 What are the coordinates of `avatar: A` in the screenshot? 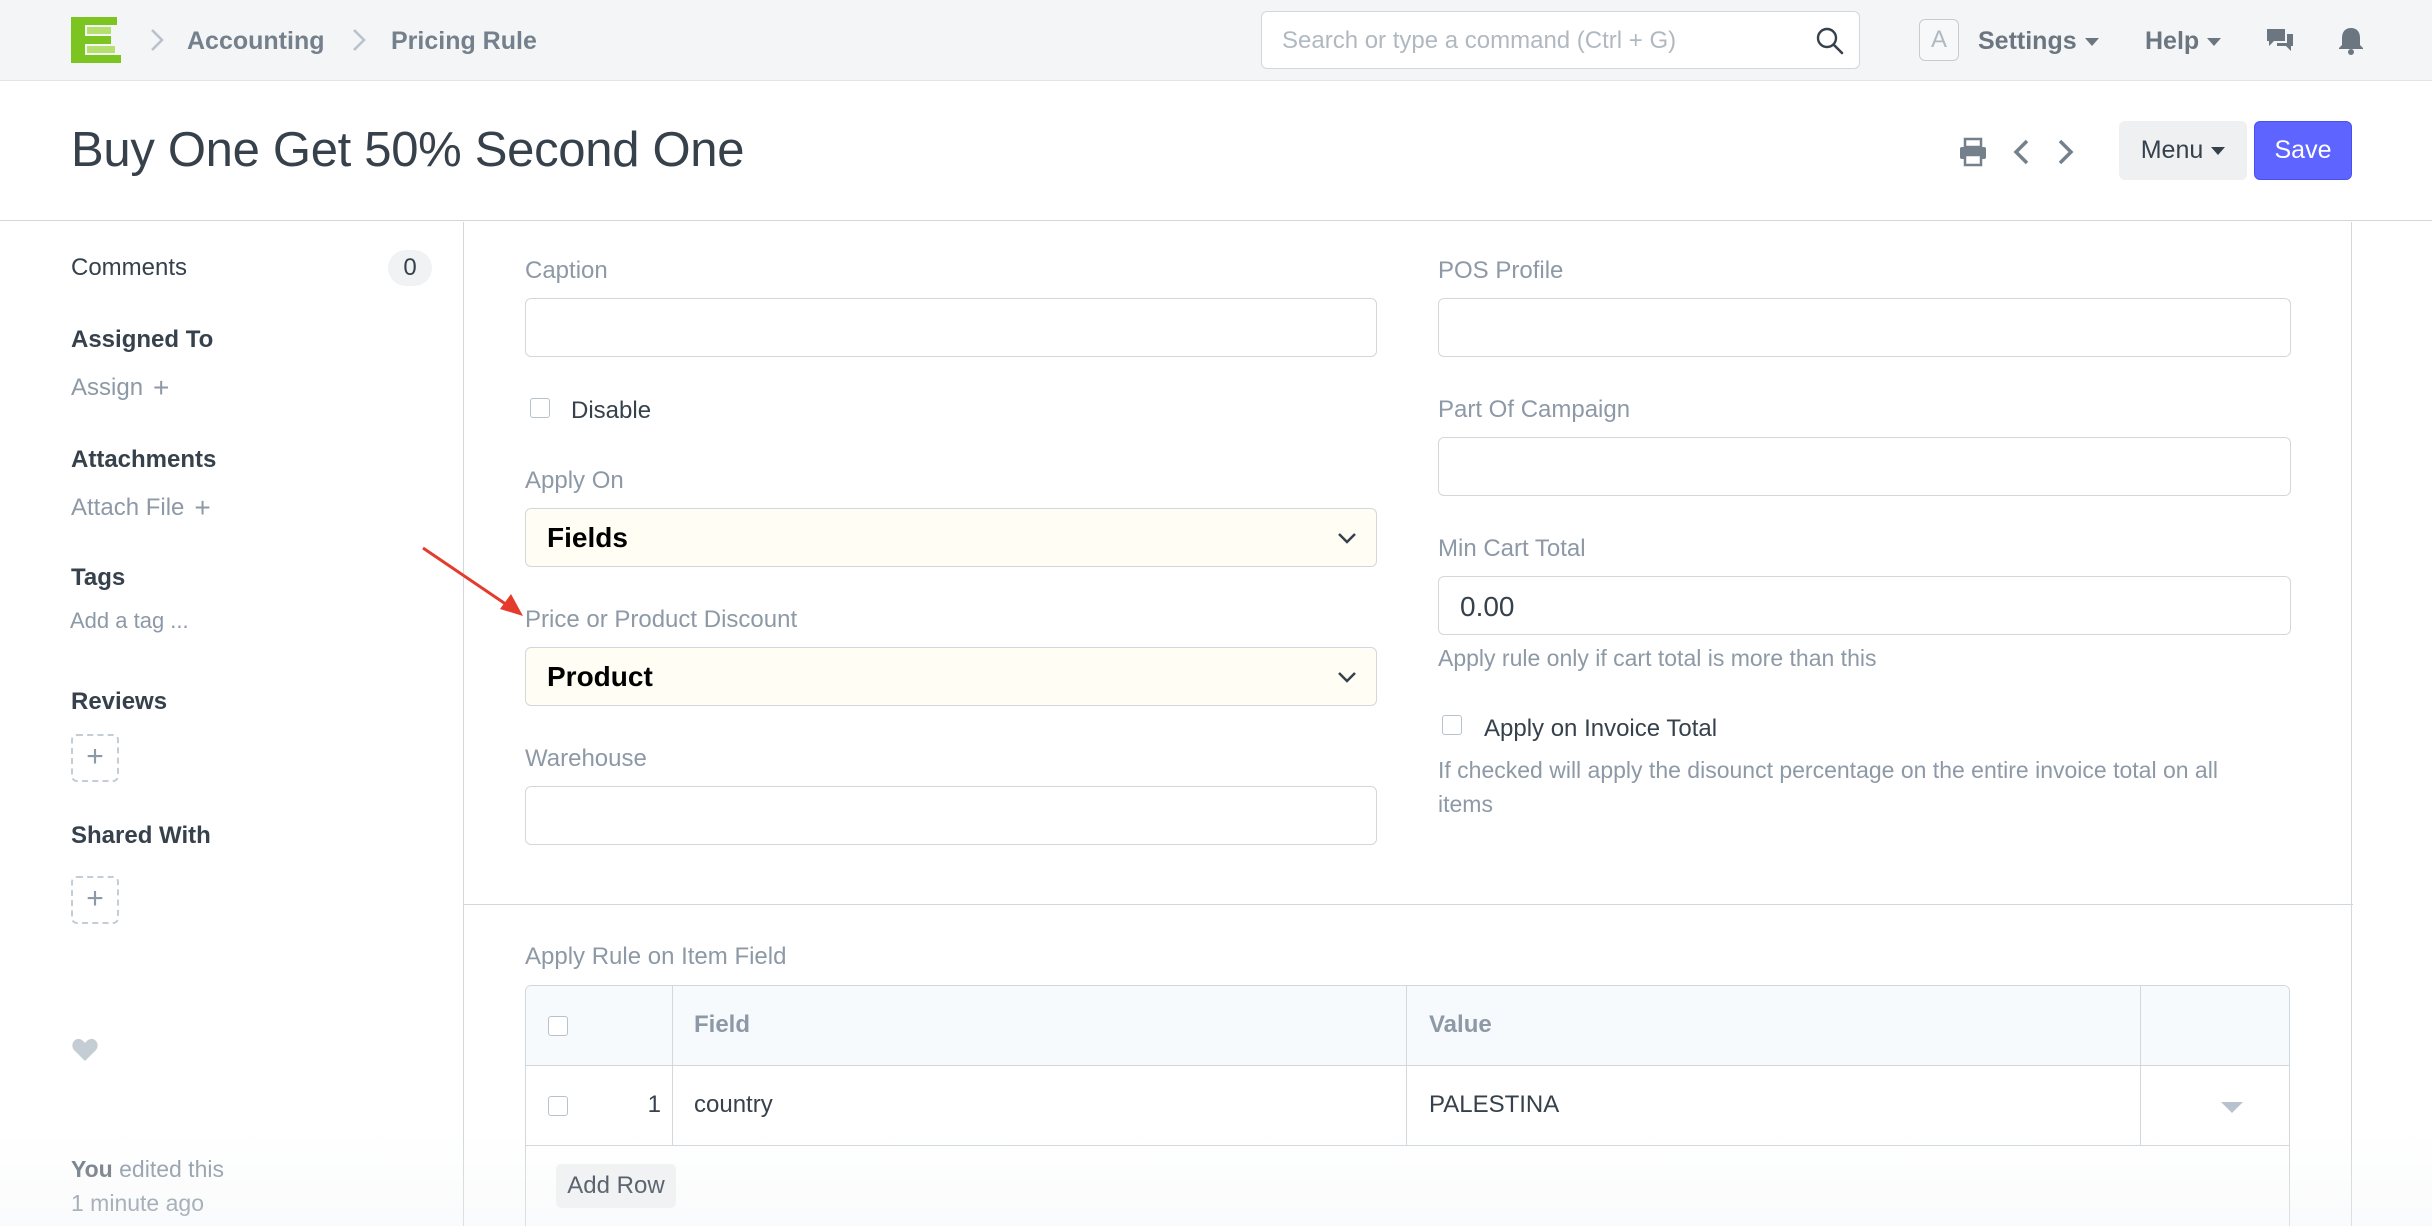 It's located at (1939, 40).